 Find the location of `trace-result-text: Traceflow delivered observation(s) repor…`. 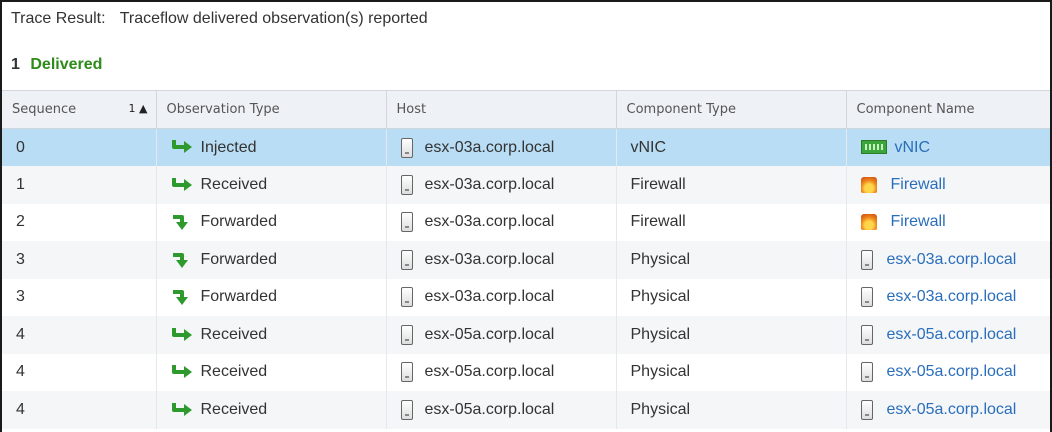

trace-result-text: Traceflow delivered observation(s) repor… is located at coordinates (273, 18).